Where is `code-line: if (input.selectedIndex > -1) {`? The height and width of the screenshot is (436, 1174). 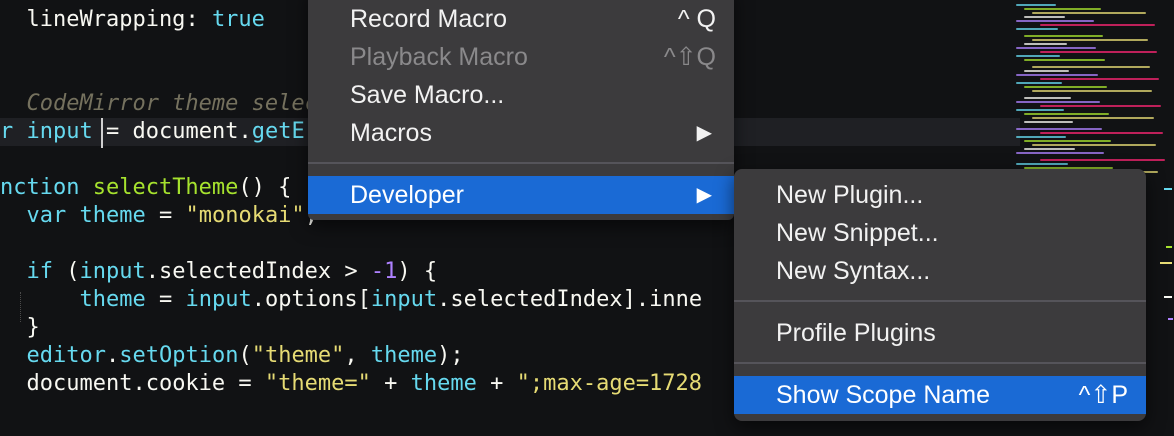
code-line: if (input.selectedIndex > -1) { is located at coordinates (219, 272).